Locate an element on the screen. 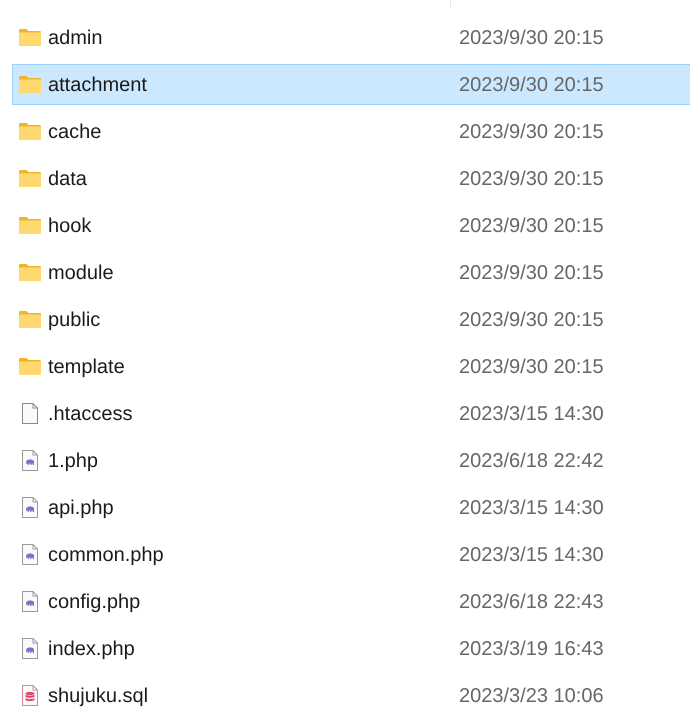 The width and height of the screenshot is (690, 717). file-row: attachment 2023/9/30 20:15 is located at coordinates (351, 84).